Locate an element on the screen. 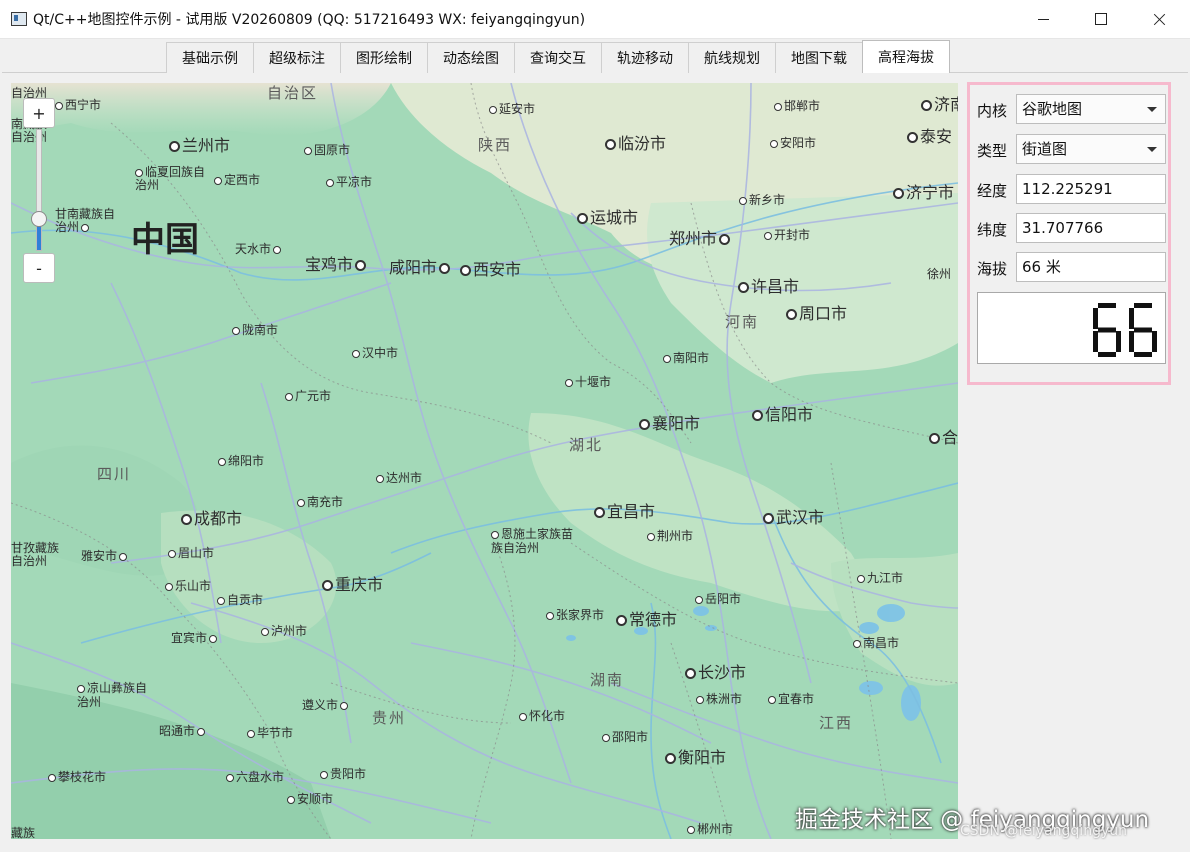 Image resolution: width=1190 pixels, height=852 pixels. map-country-label: 中国 is located at coordinates (165, 240).